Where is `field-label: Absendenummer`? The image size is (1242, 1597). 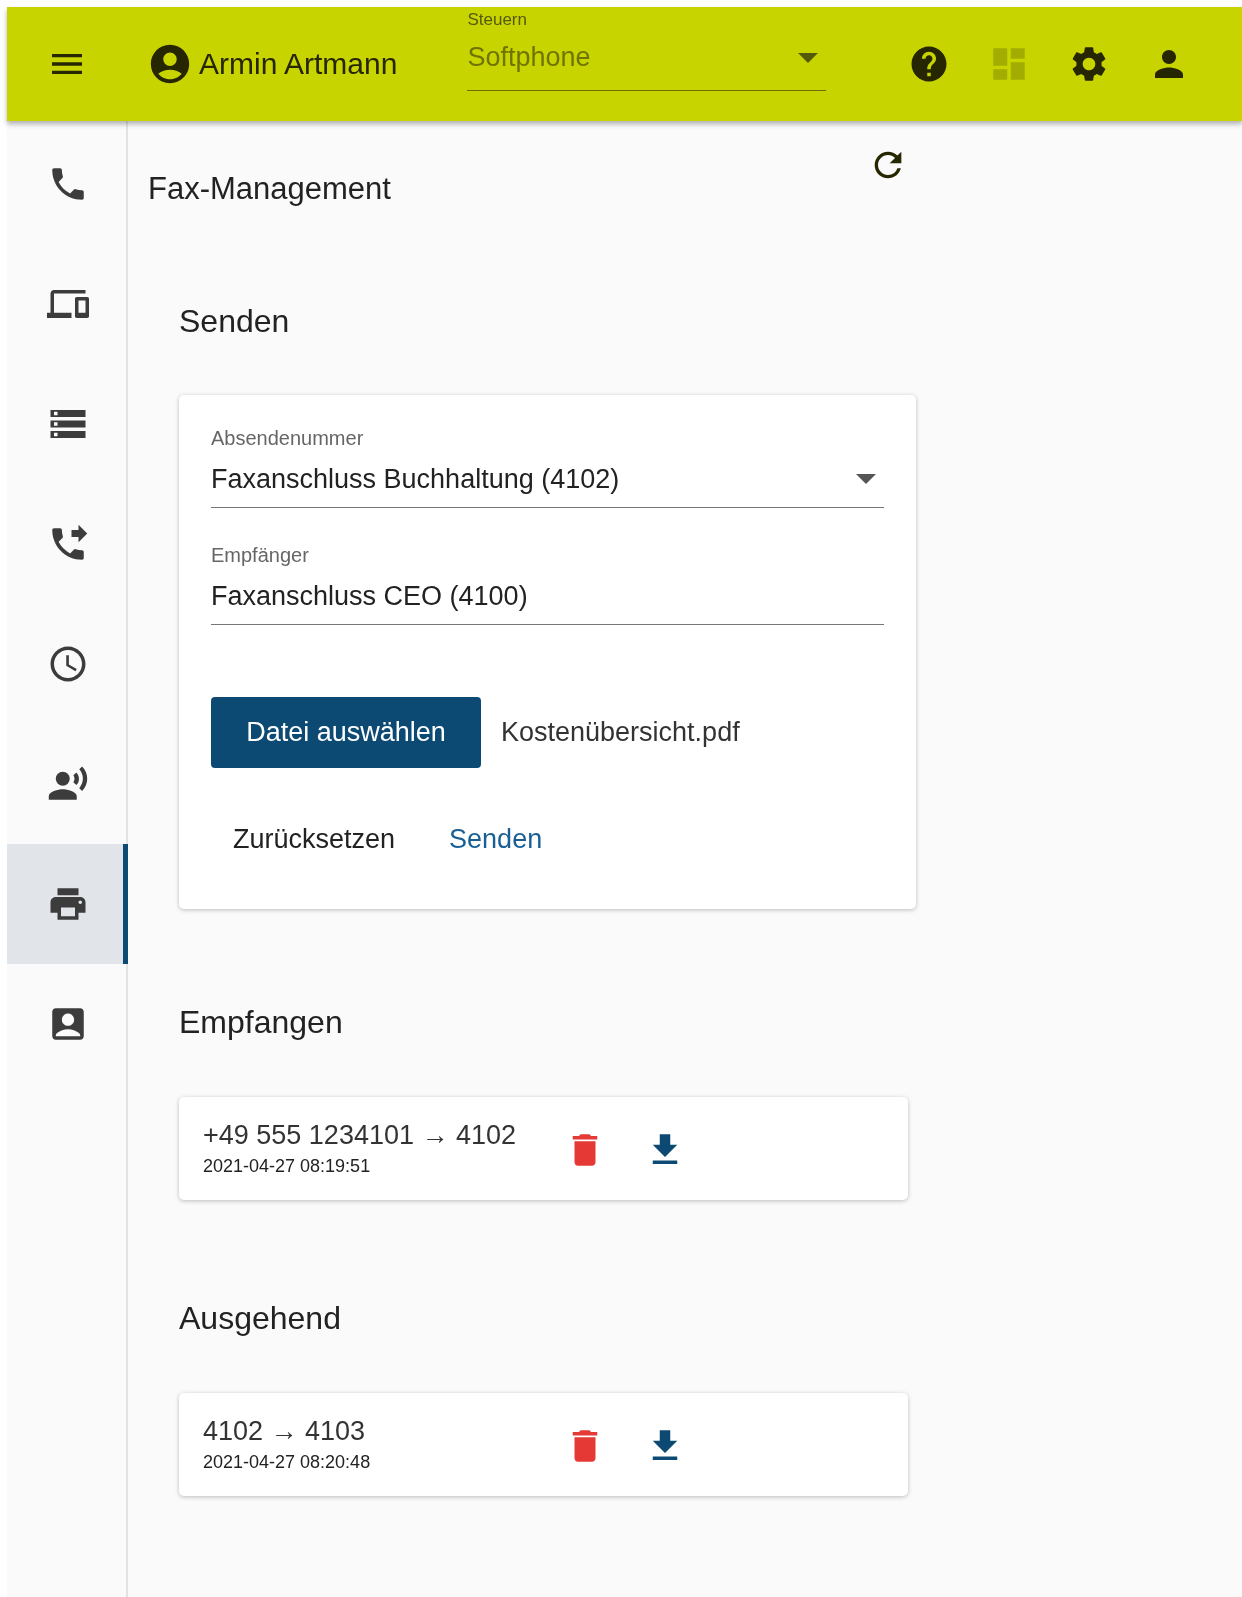 field-label: Absendenummer is located at coordinates (288, 438).